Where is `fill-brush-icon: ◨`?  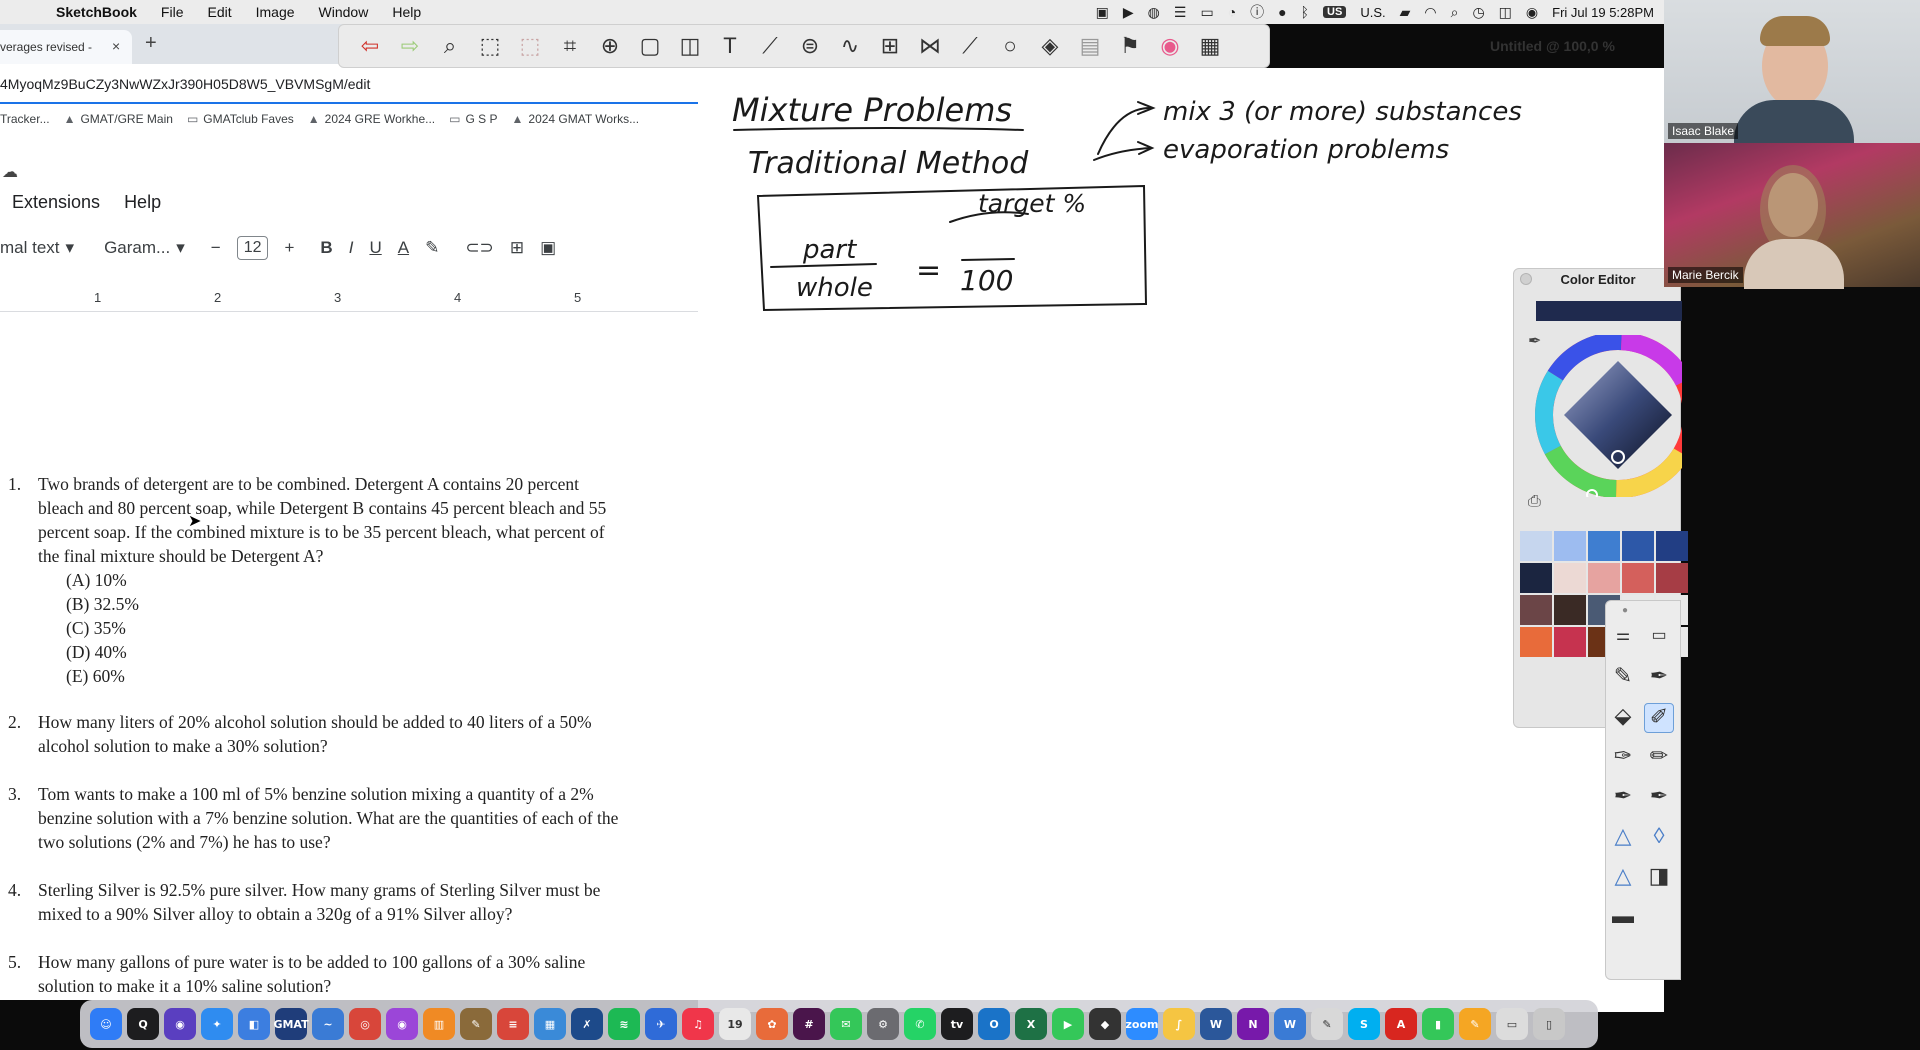
fill-brush-icon: ◨ is located at coordinates (1659, 878).